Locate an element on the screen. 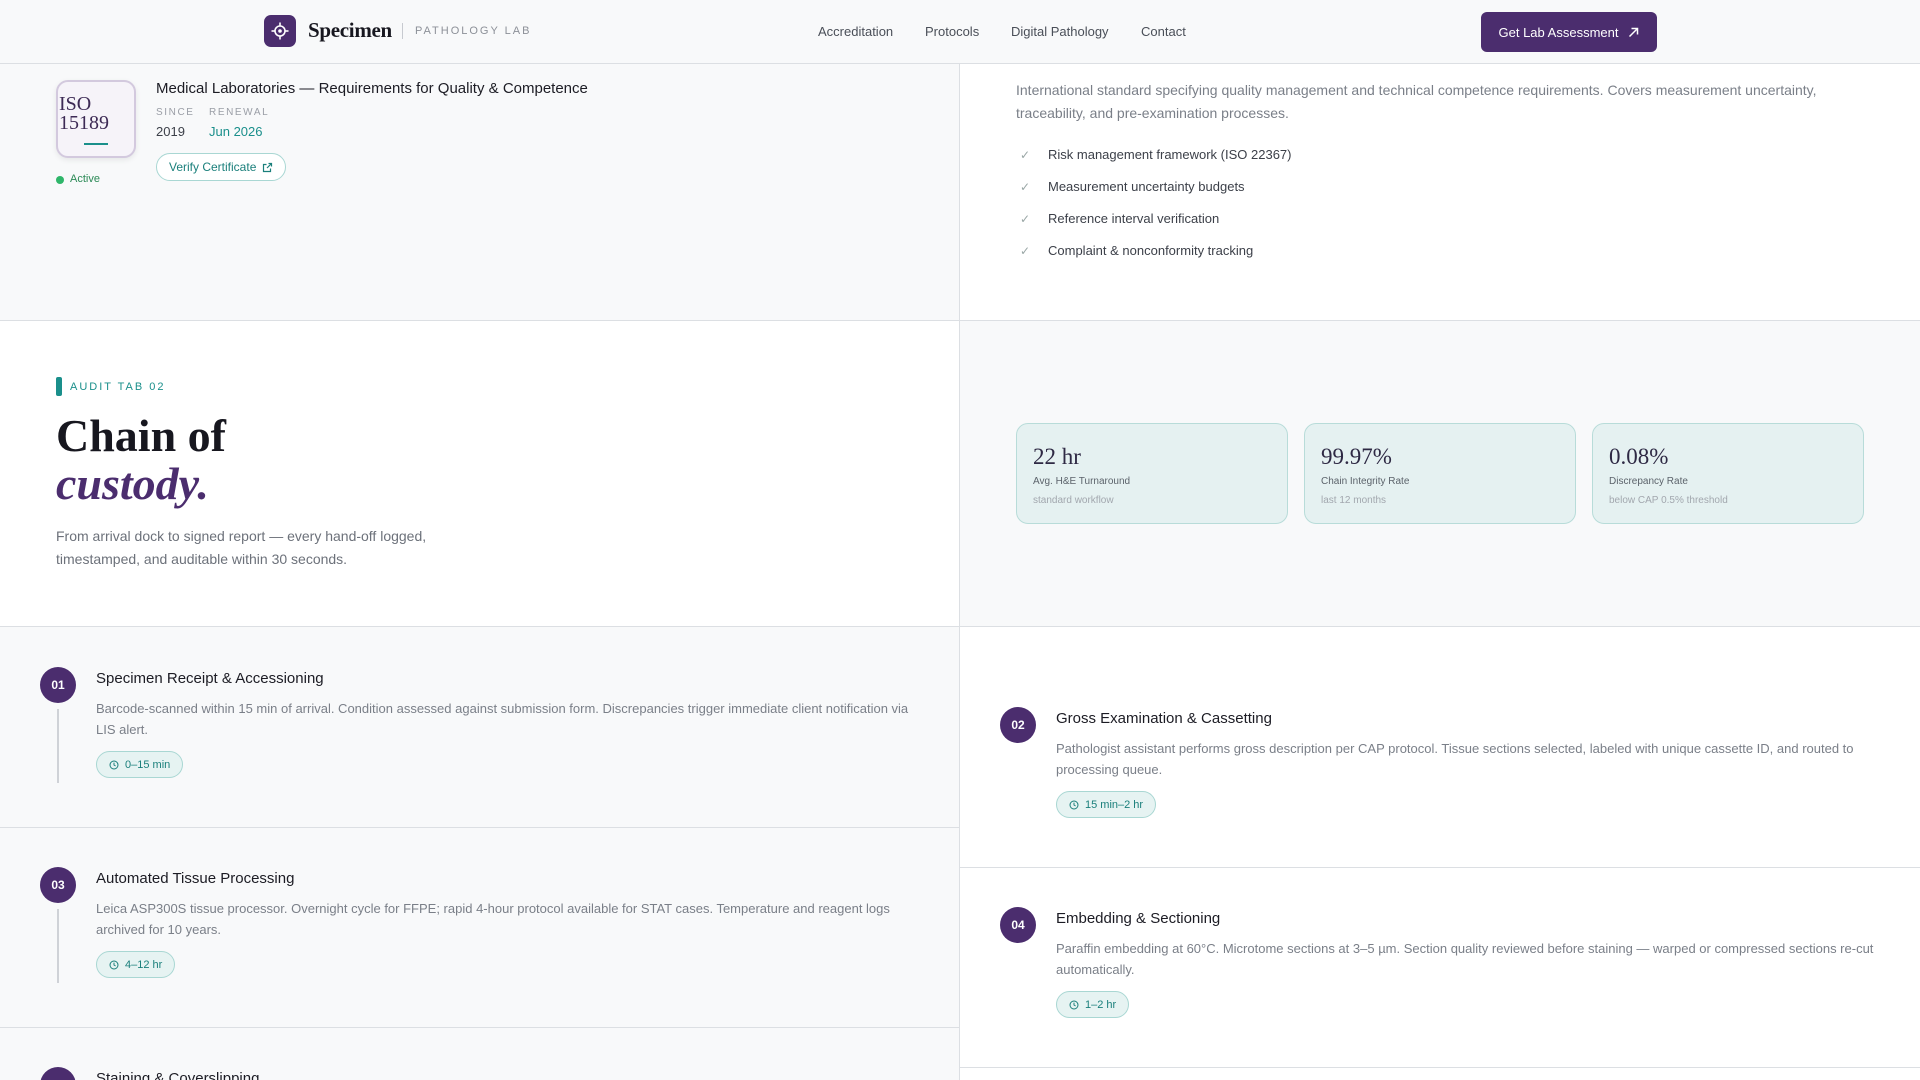  step-duration-label: 0–15 min is located at coordinates (148, 764).